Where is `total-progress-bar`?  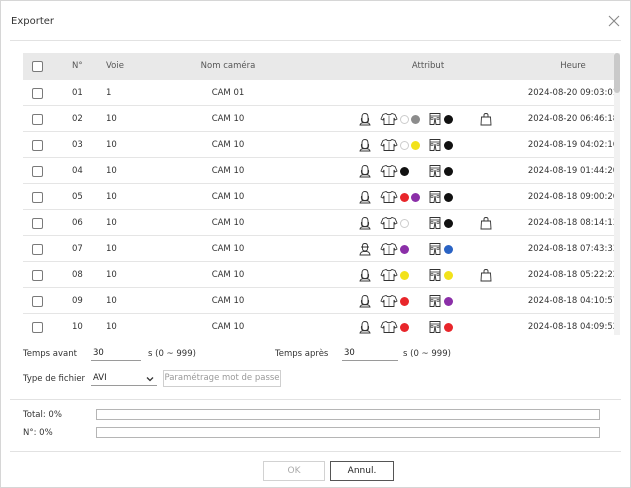
total-progress-bar is located at coordinates (348, 414).